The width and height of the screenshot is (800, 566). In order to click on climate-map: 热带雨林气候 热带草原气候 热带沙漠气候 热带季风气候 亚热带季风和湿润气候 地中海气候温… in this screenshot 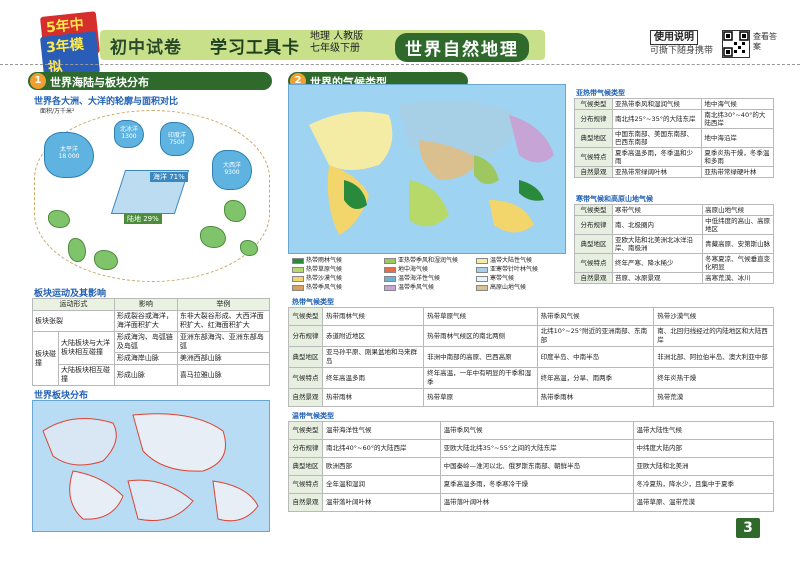, I will do `click(427, 189)`.